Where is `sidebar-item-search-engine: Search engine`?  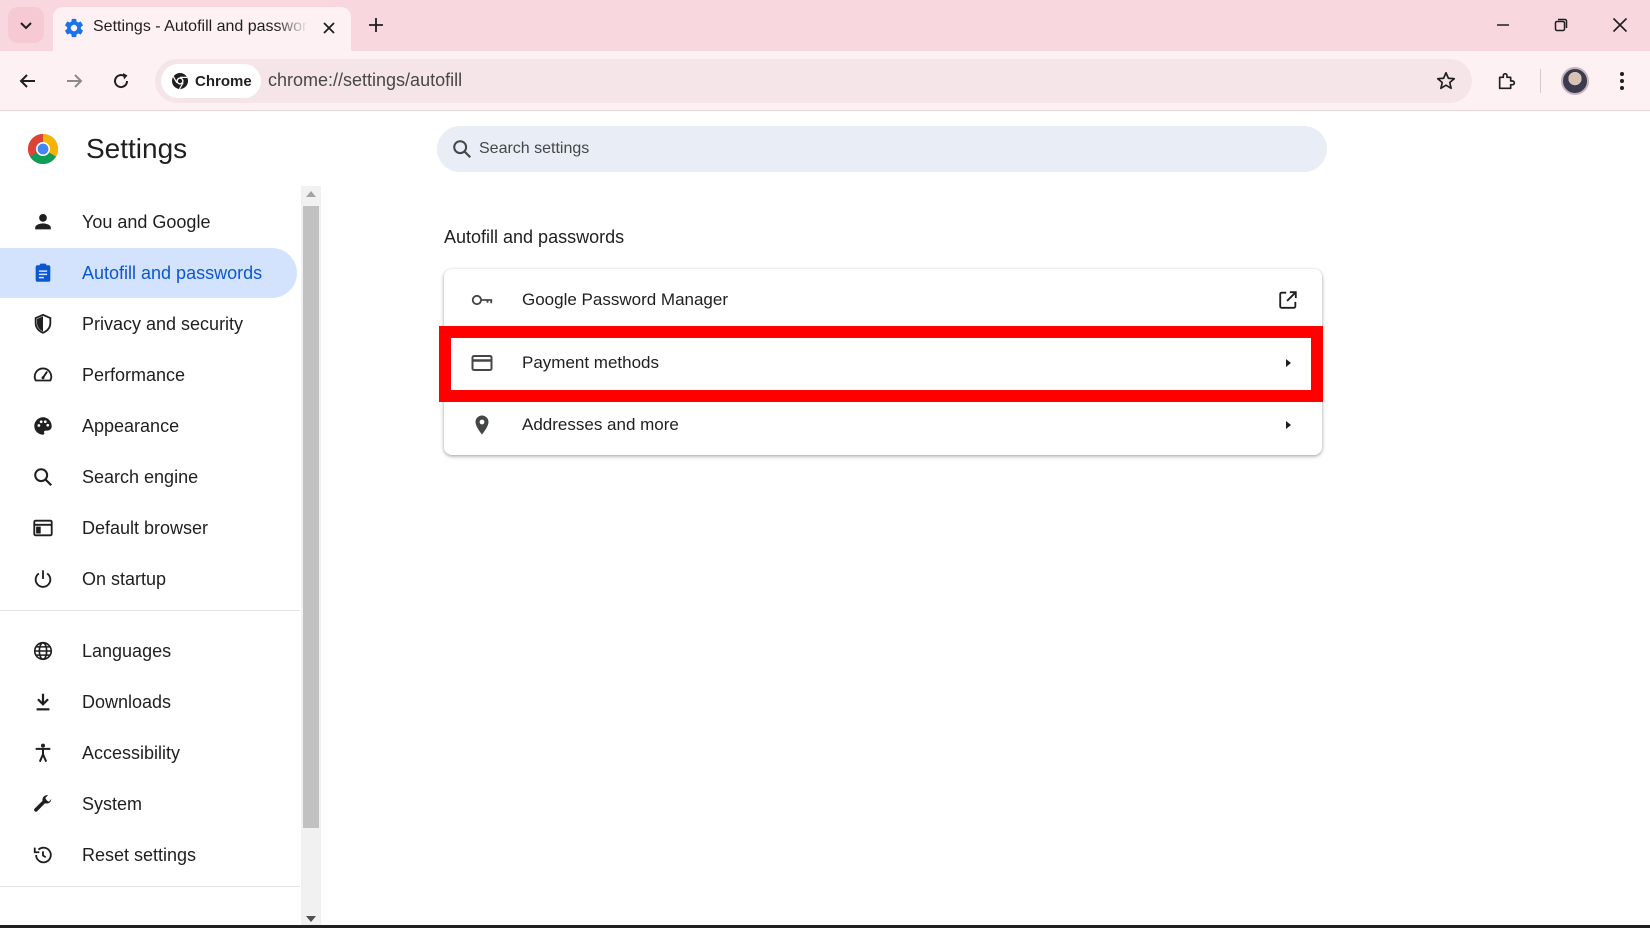 sidebar-item-search-engine: Search engine is located at coordinates (148, 477).